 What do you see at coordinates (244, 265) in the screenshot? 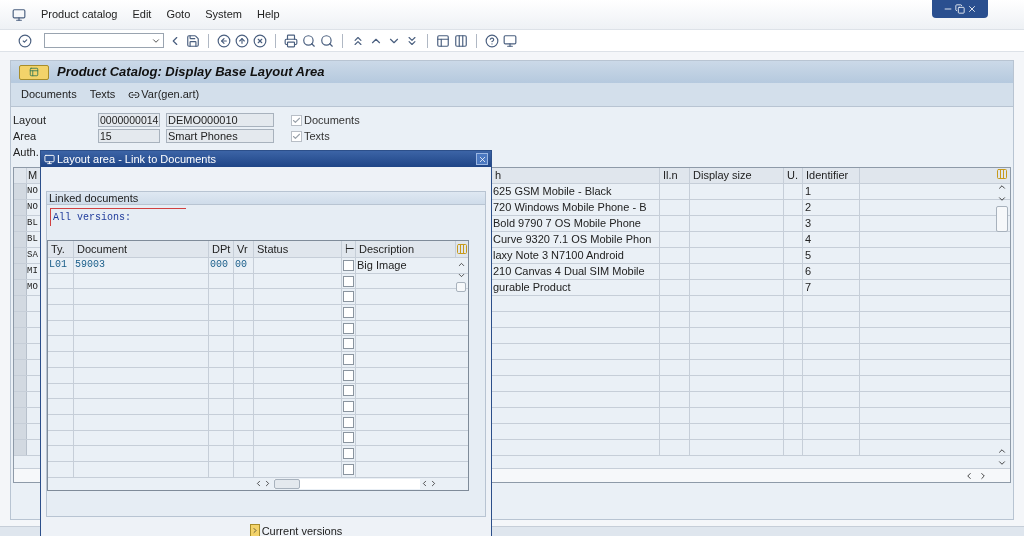
I see `table-cell: 00` at bounding box center [244, 265].